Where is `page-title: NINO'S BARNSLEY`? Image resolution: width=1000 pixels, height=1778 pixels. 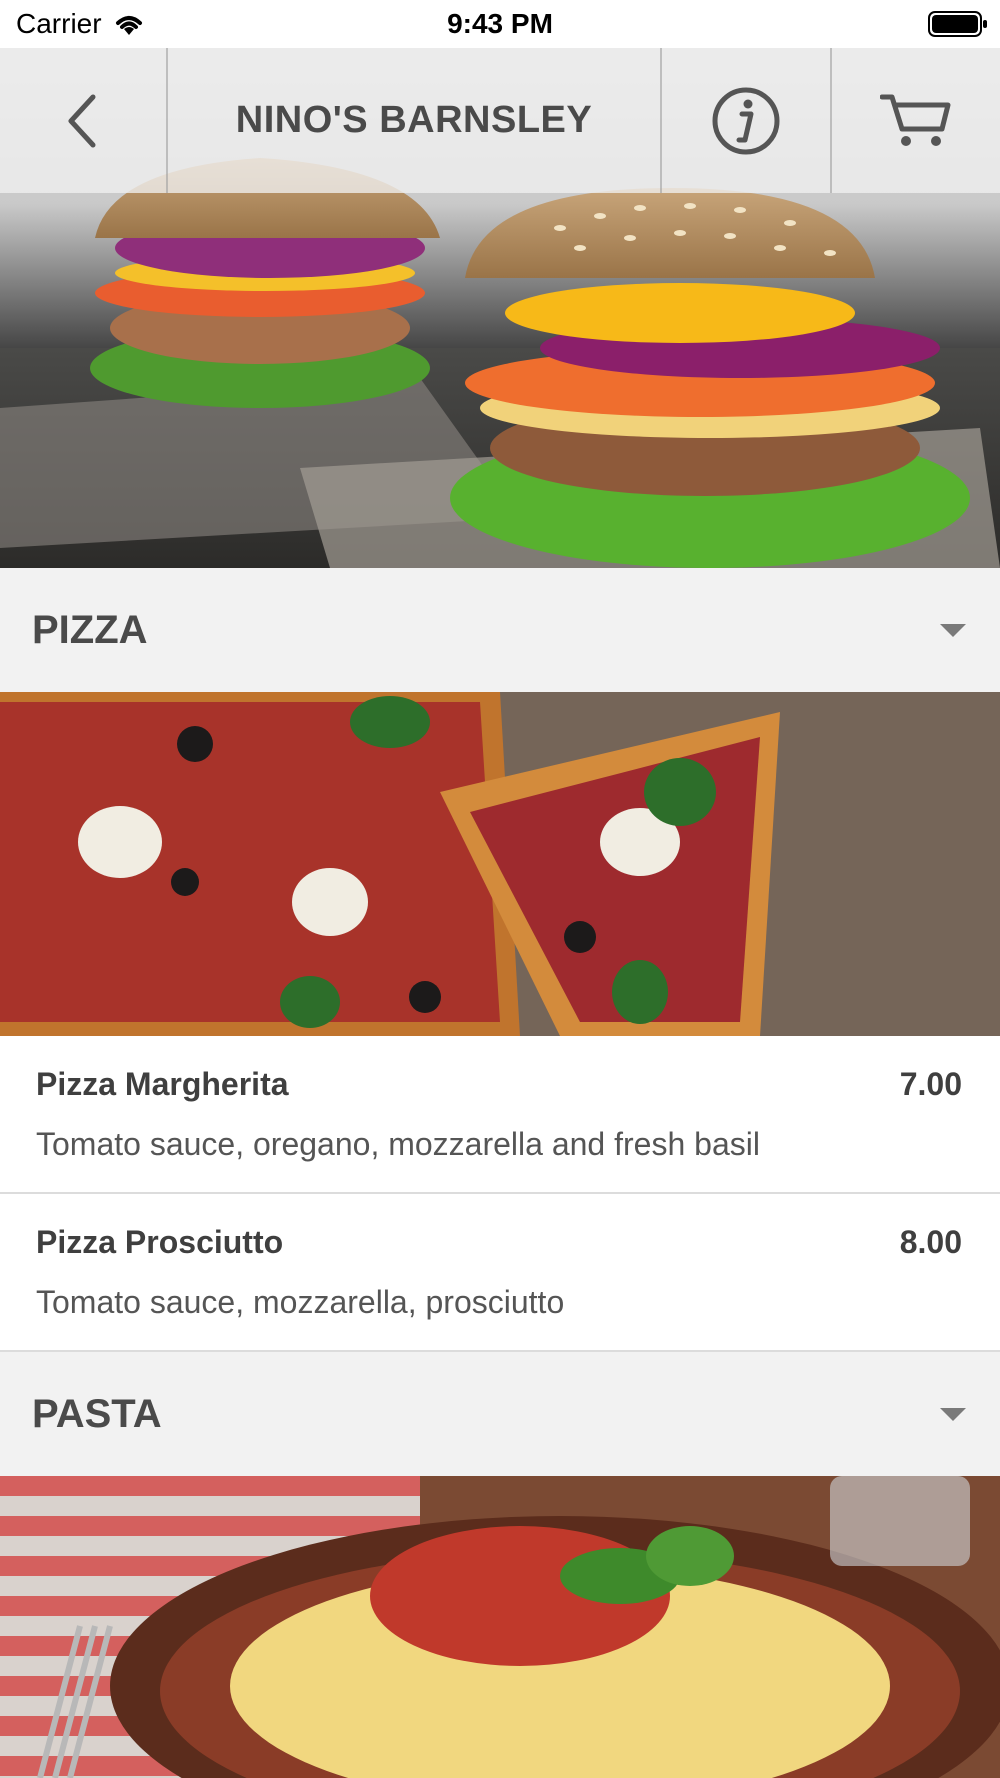 page-title: NINO'S BARNSLEY is located at coordinates (415, 120).